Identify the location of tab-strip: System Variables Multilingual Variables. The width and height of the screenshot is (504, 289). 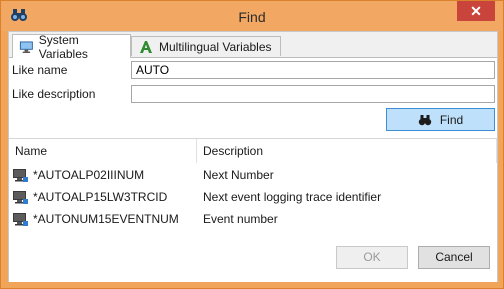
(253, 46).